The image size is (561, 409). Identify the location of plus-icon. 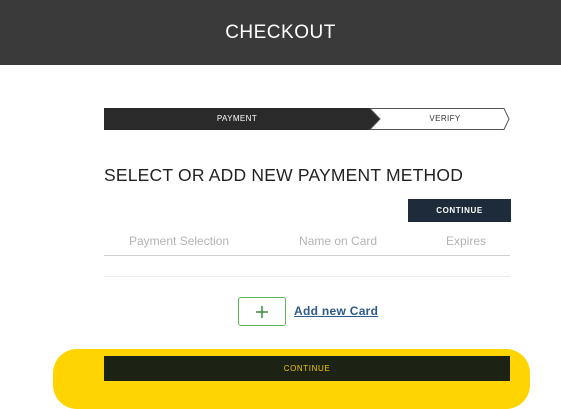
(262, 311).